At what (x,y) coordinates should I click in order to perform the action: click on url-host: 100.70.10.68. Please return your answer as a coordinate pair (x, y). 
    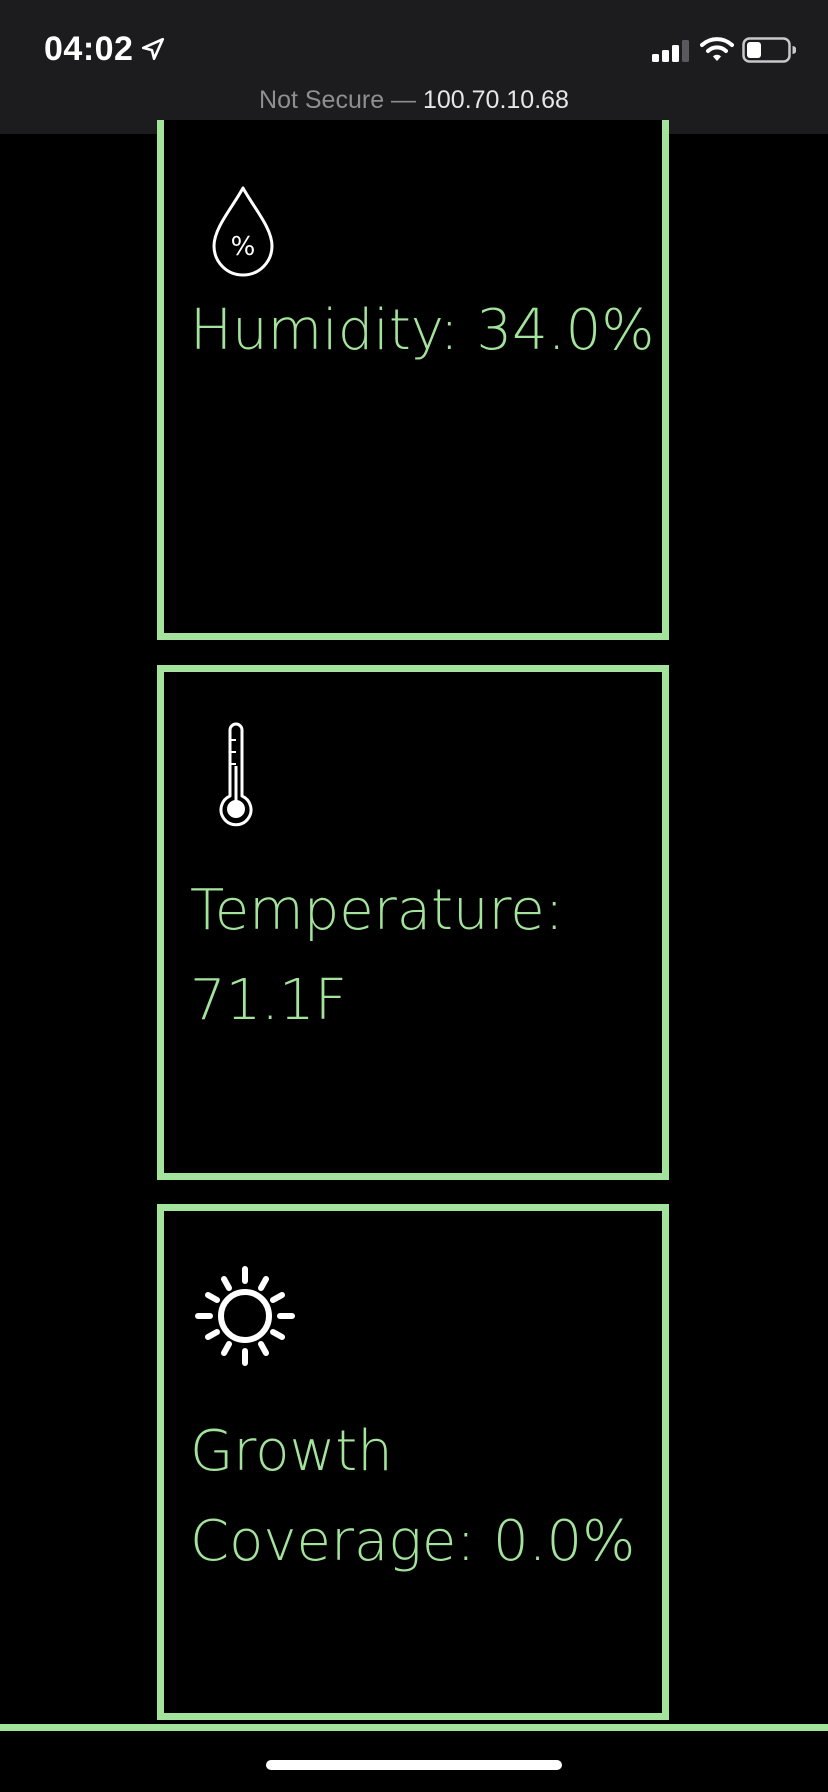
    Looking at the image, I should click on (495, 100).